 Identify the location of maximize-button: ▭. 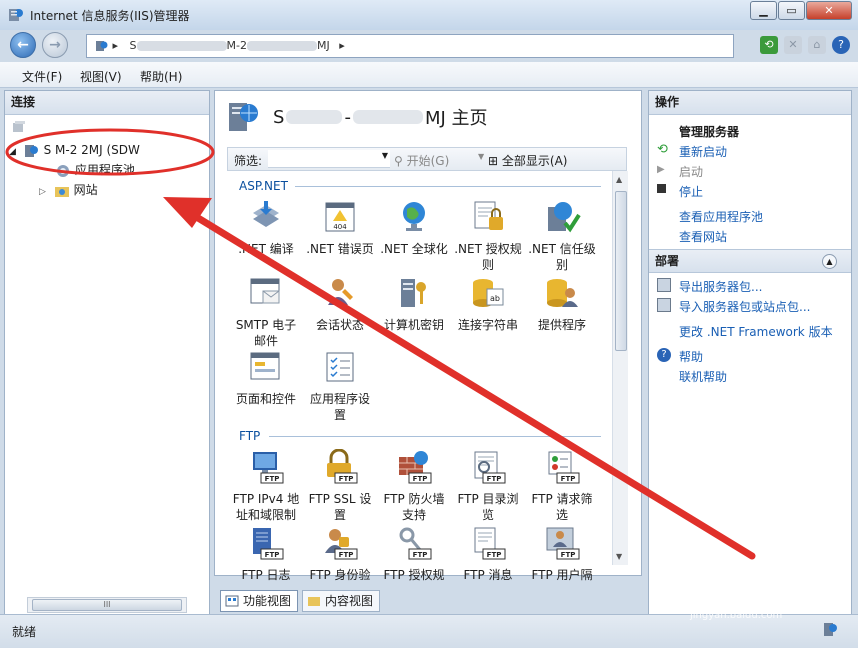
(791, 10).